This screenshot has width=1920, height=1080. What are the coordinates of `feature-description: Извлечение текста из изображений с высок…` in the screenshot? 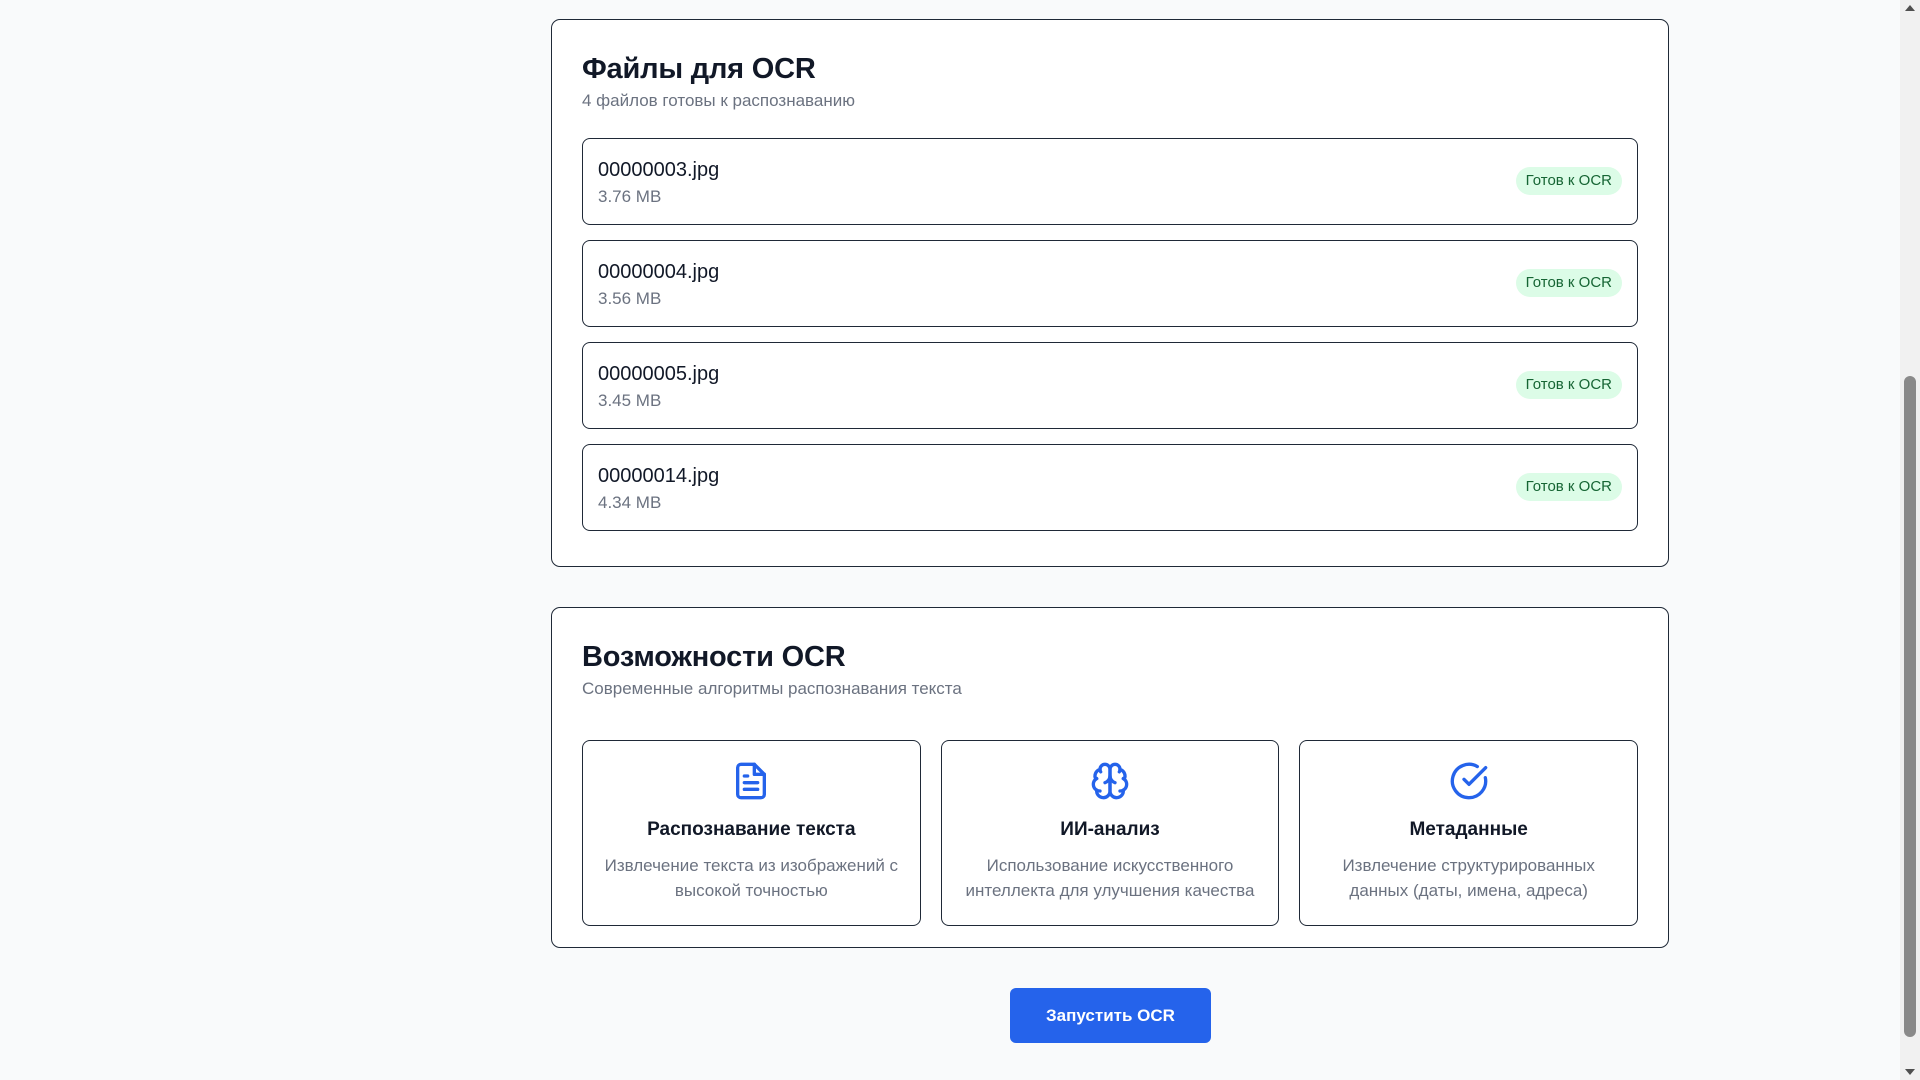 It's located at (751, 878).